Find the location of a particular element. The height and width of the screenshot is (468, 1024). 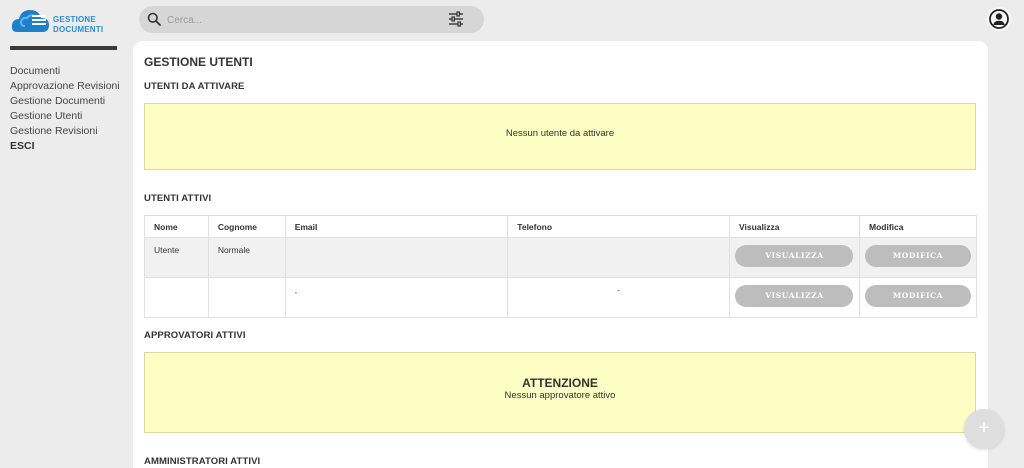

column-header-visualizza: Visualizza is located at coordinates (794, 226).